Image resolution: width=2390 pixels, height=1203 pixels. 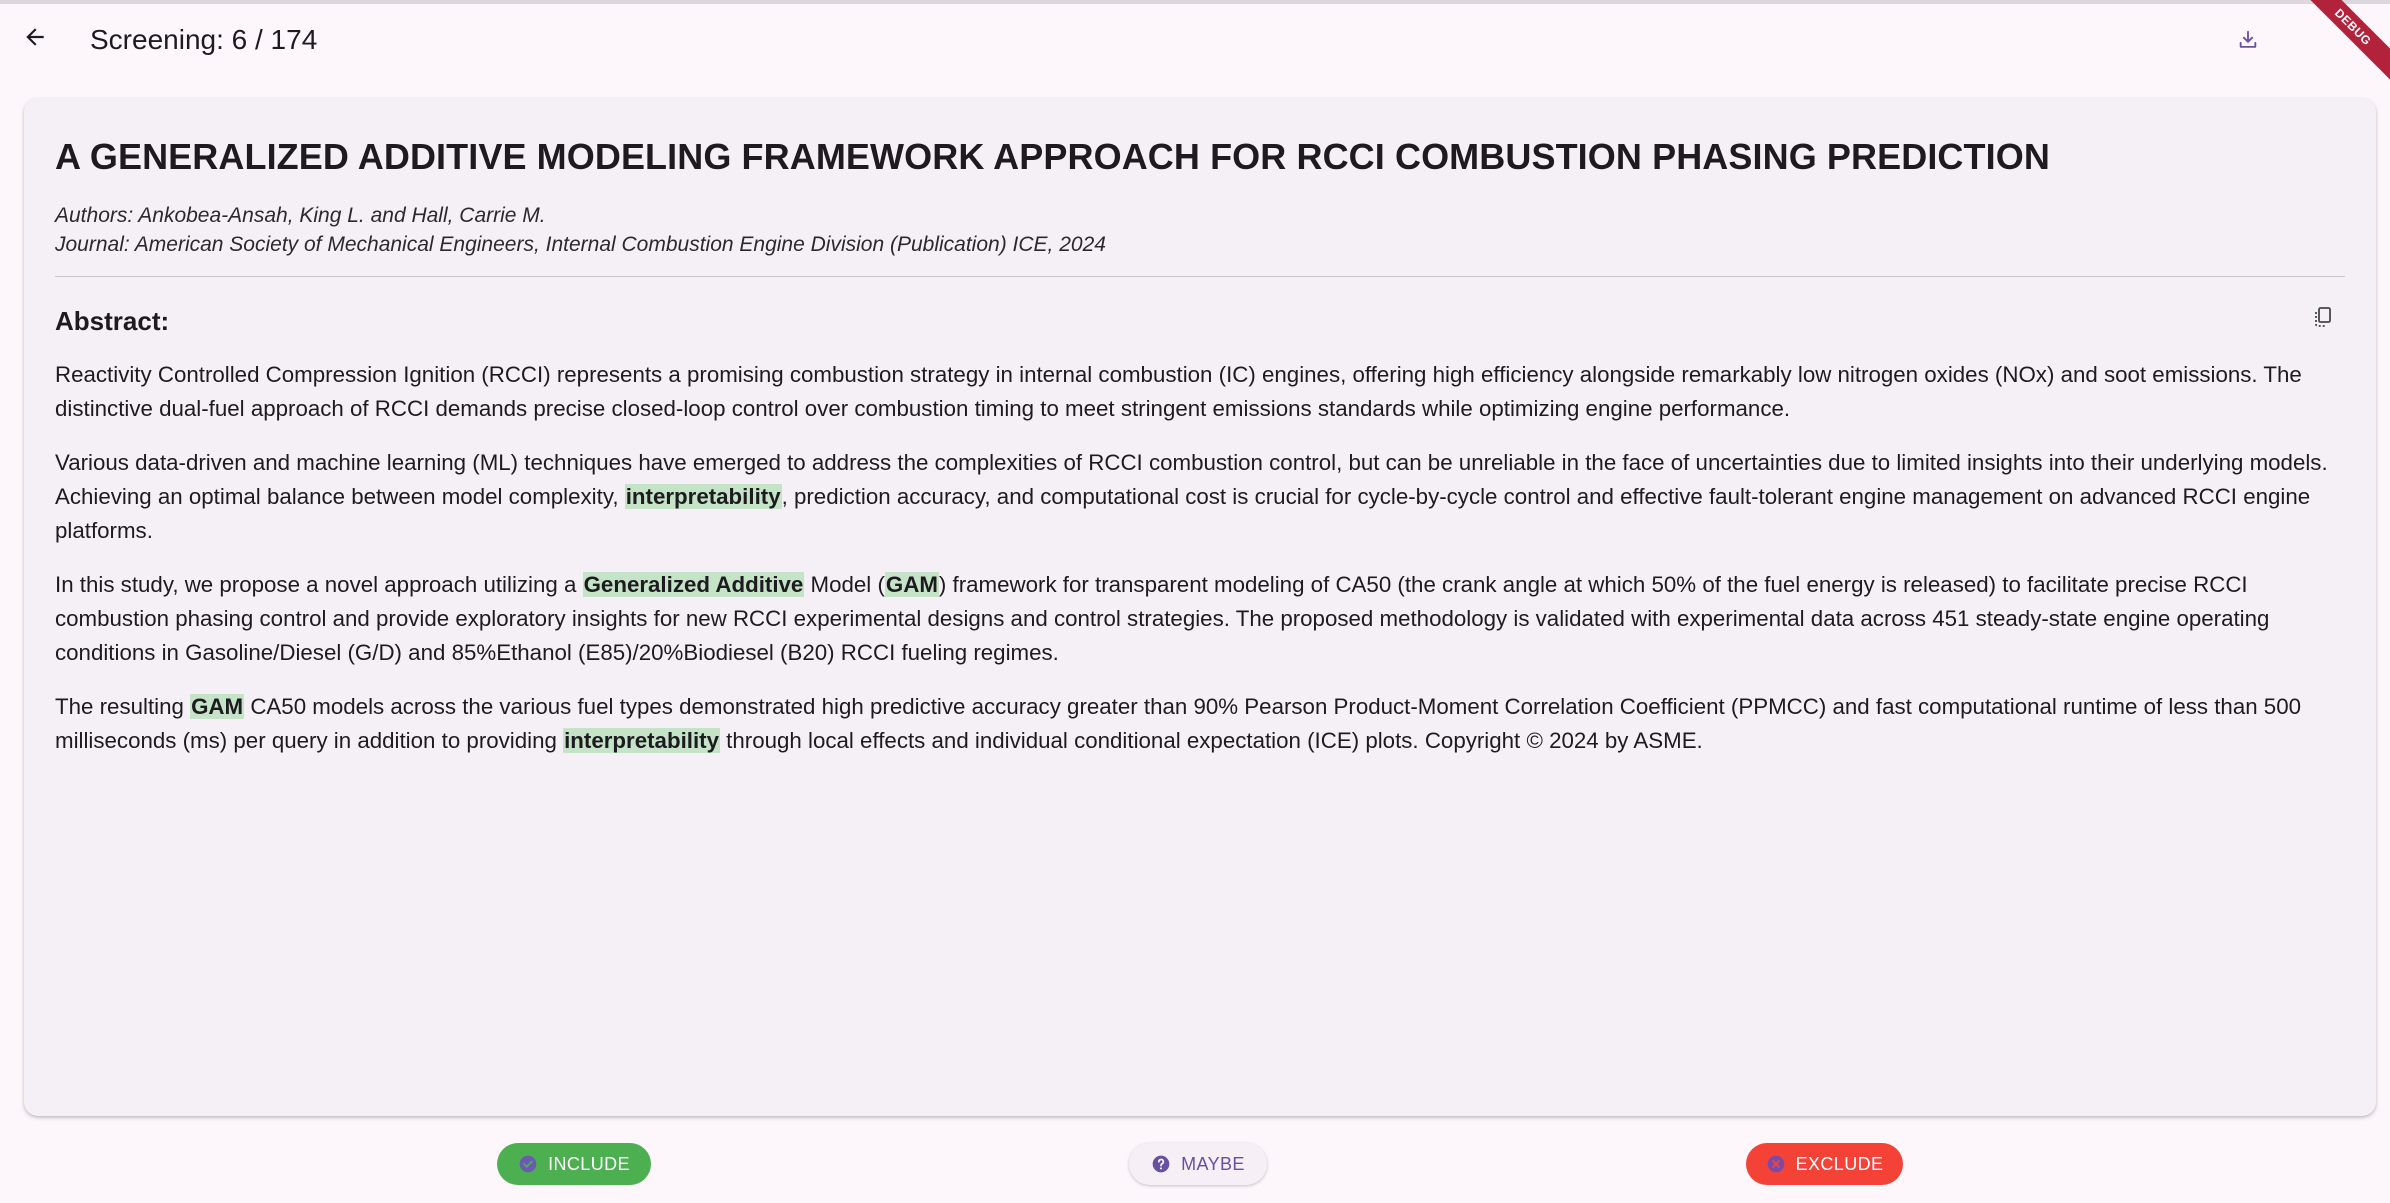 I want to click on maybe-button: MAYBE, so click(x=1198, y=1164).